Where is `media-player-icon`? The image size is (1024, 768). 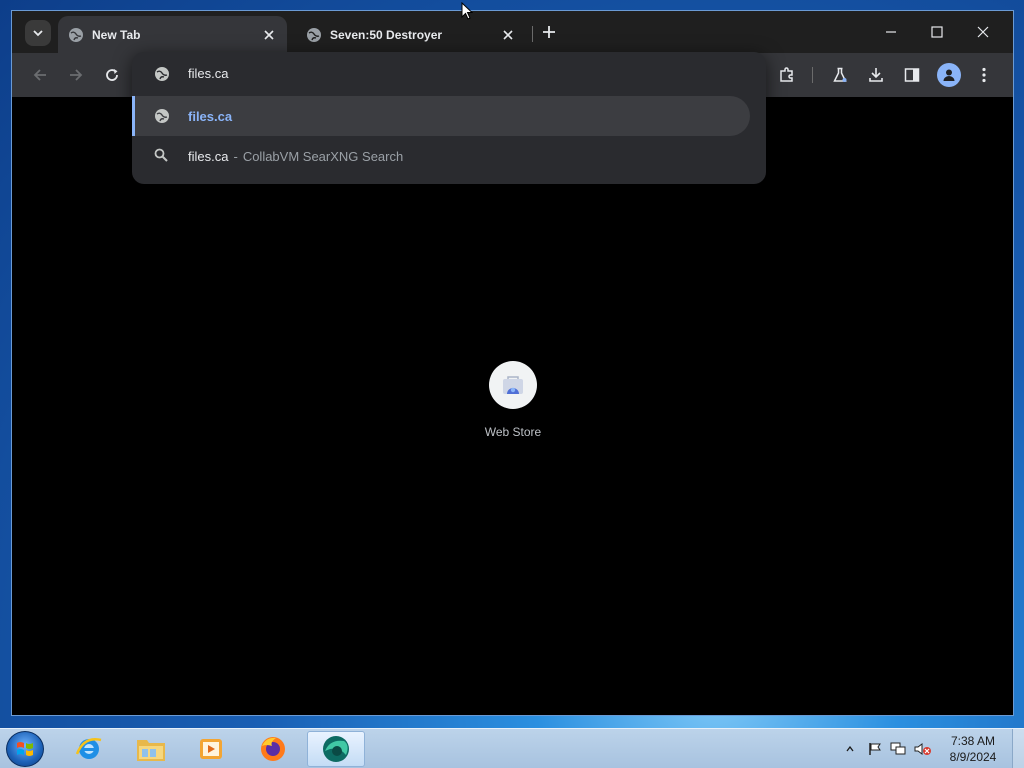
media-player-icon is located at coordinates (211, 749).